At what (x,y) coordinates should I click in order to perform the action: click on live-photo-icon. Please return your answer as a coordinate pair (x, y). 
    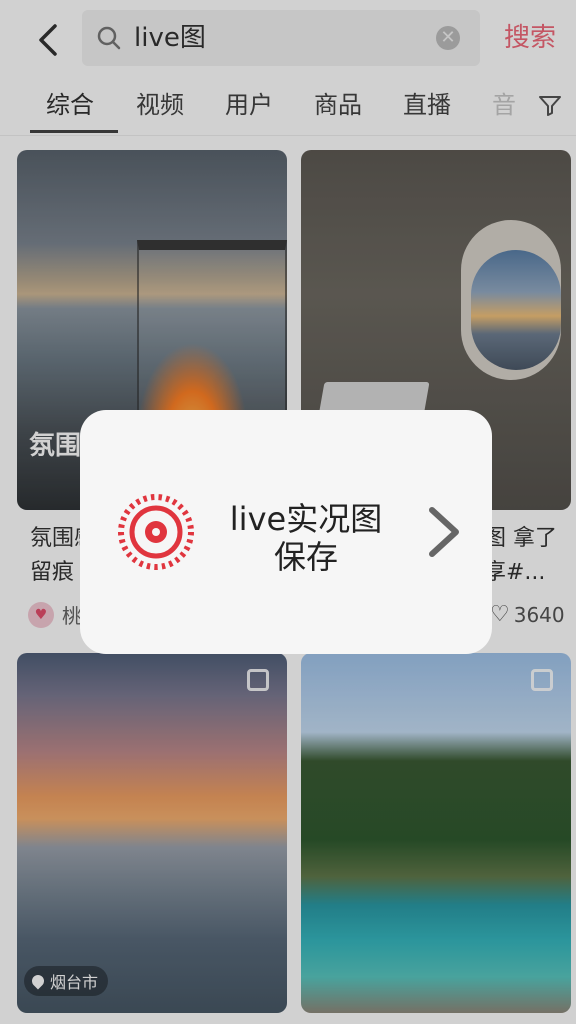
    Looking at the image, I should click on (156, 532).